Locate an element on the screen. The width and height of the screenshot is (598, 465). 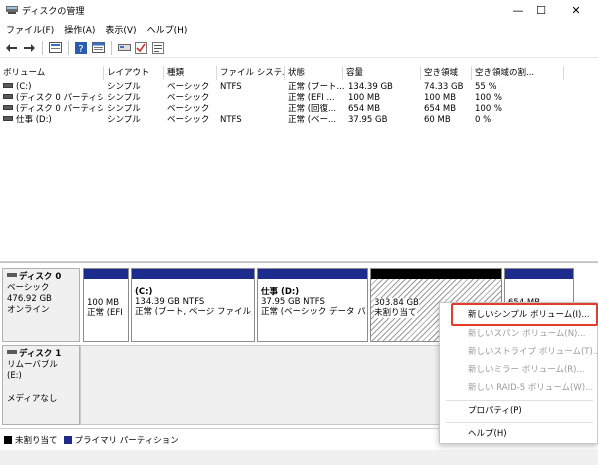
primary-partition-swatch is located at coordinates (67, 439).